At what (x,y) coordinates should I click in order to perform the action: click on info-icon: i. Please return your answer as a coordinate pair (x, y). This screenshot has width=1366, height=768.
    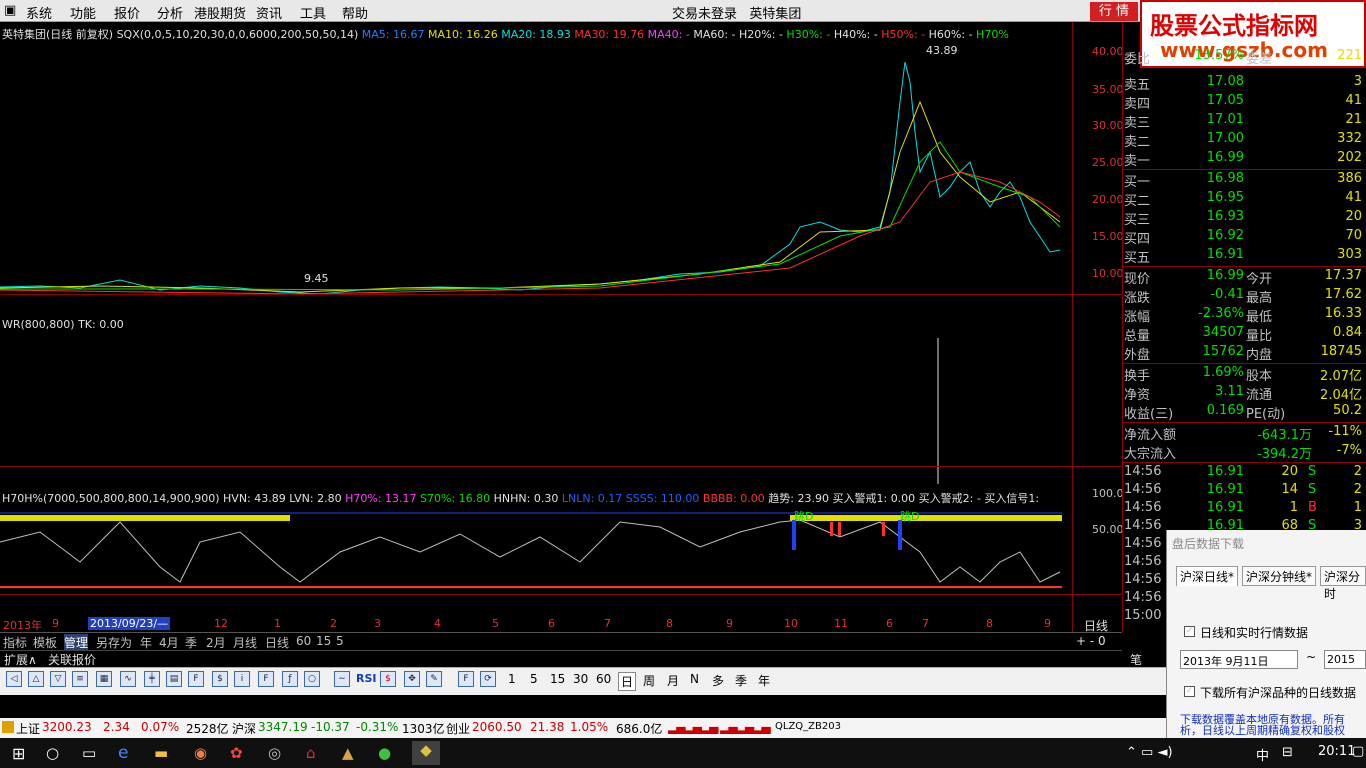
    Looking at the image, I should click on (242, 679).